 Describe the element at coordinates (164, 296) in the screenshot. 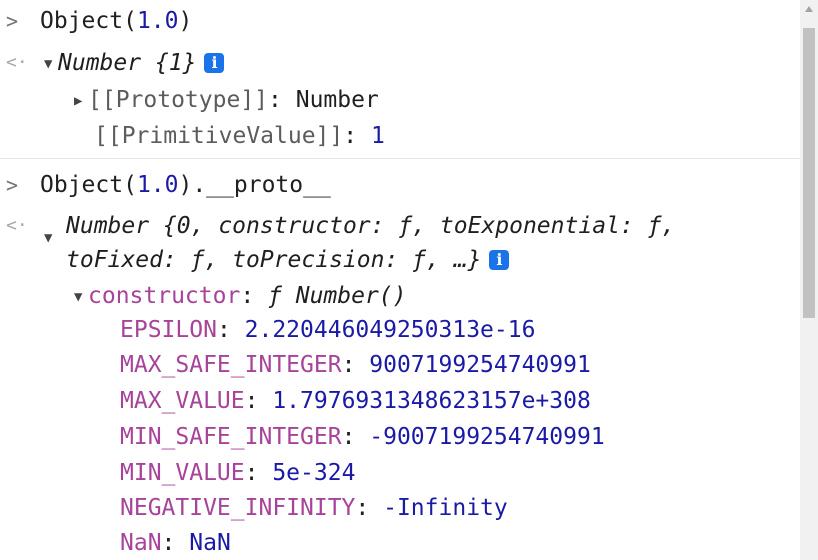

I see `constructor-key: constructor` at that location.